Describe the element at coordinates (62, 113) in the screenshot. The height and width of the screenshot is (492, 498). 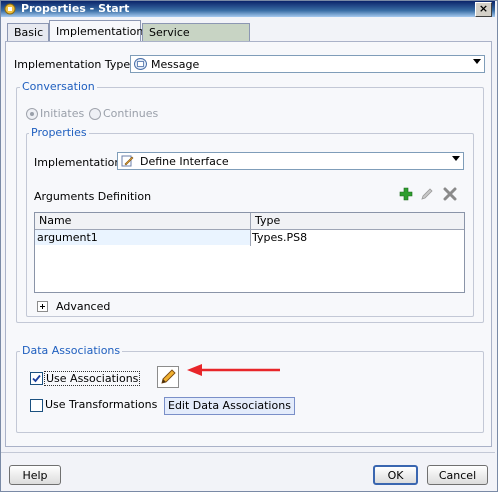
I see `initiates-label: Initiates` at that location.